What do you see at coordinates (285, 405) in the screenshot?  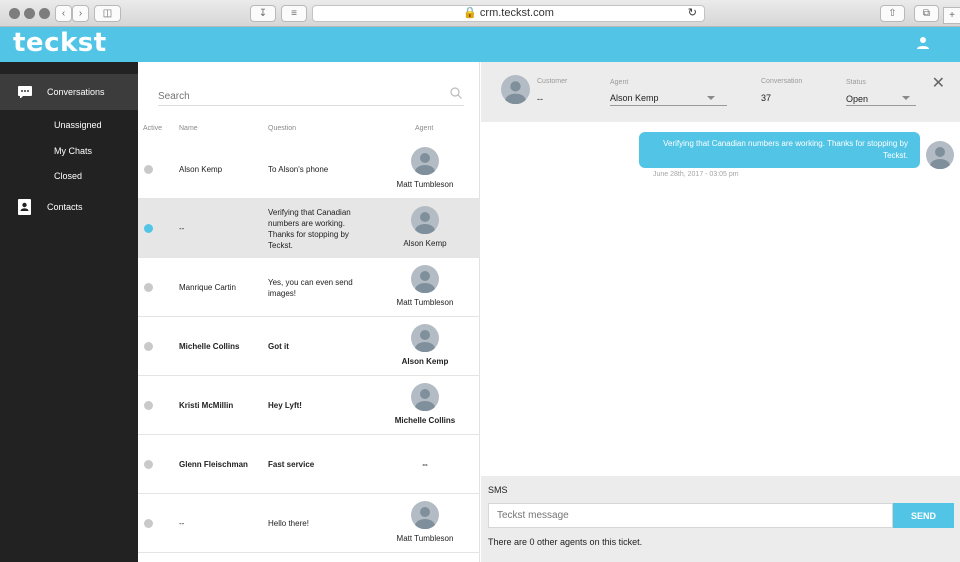 I see `conversation-question: Hey Lyft!` at bounding box center [285, 405].